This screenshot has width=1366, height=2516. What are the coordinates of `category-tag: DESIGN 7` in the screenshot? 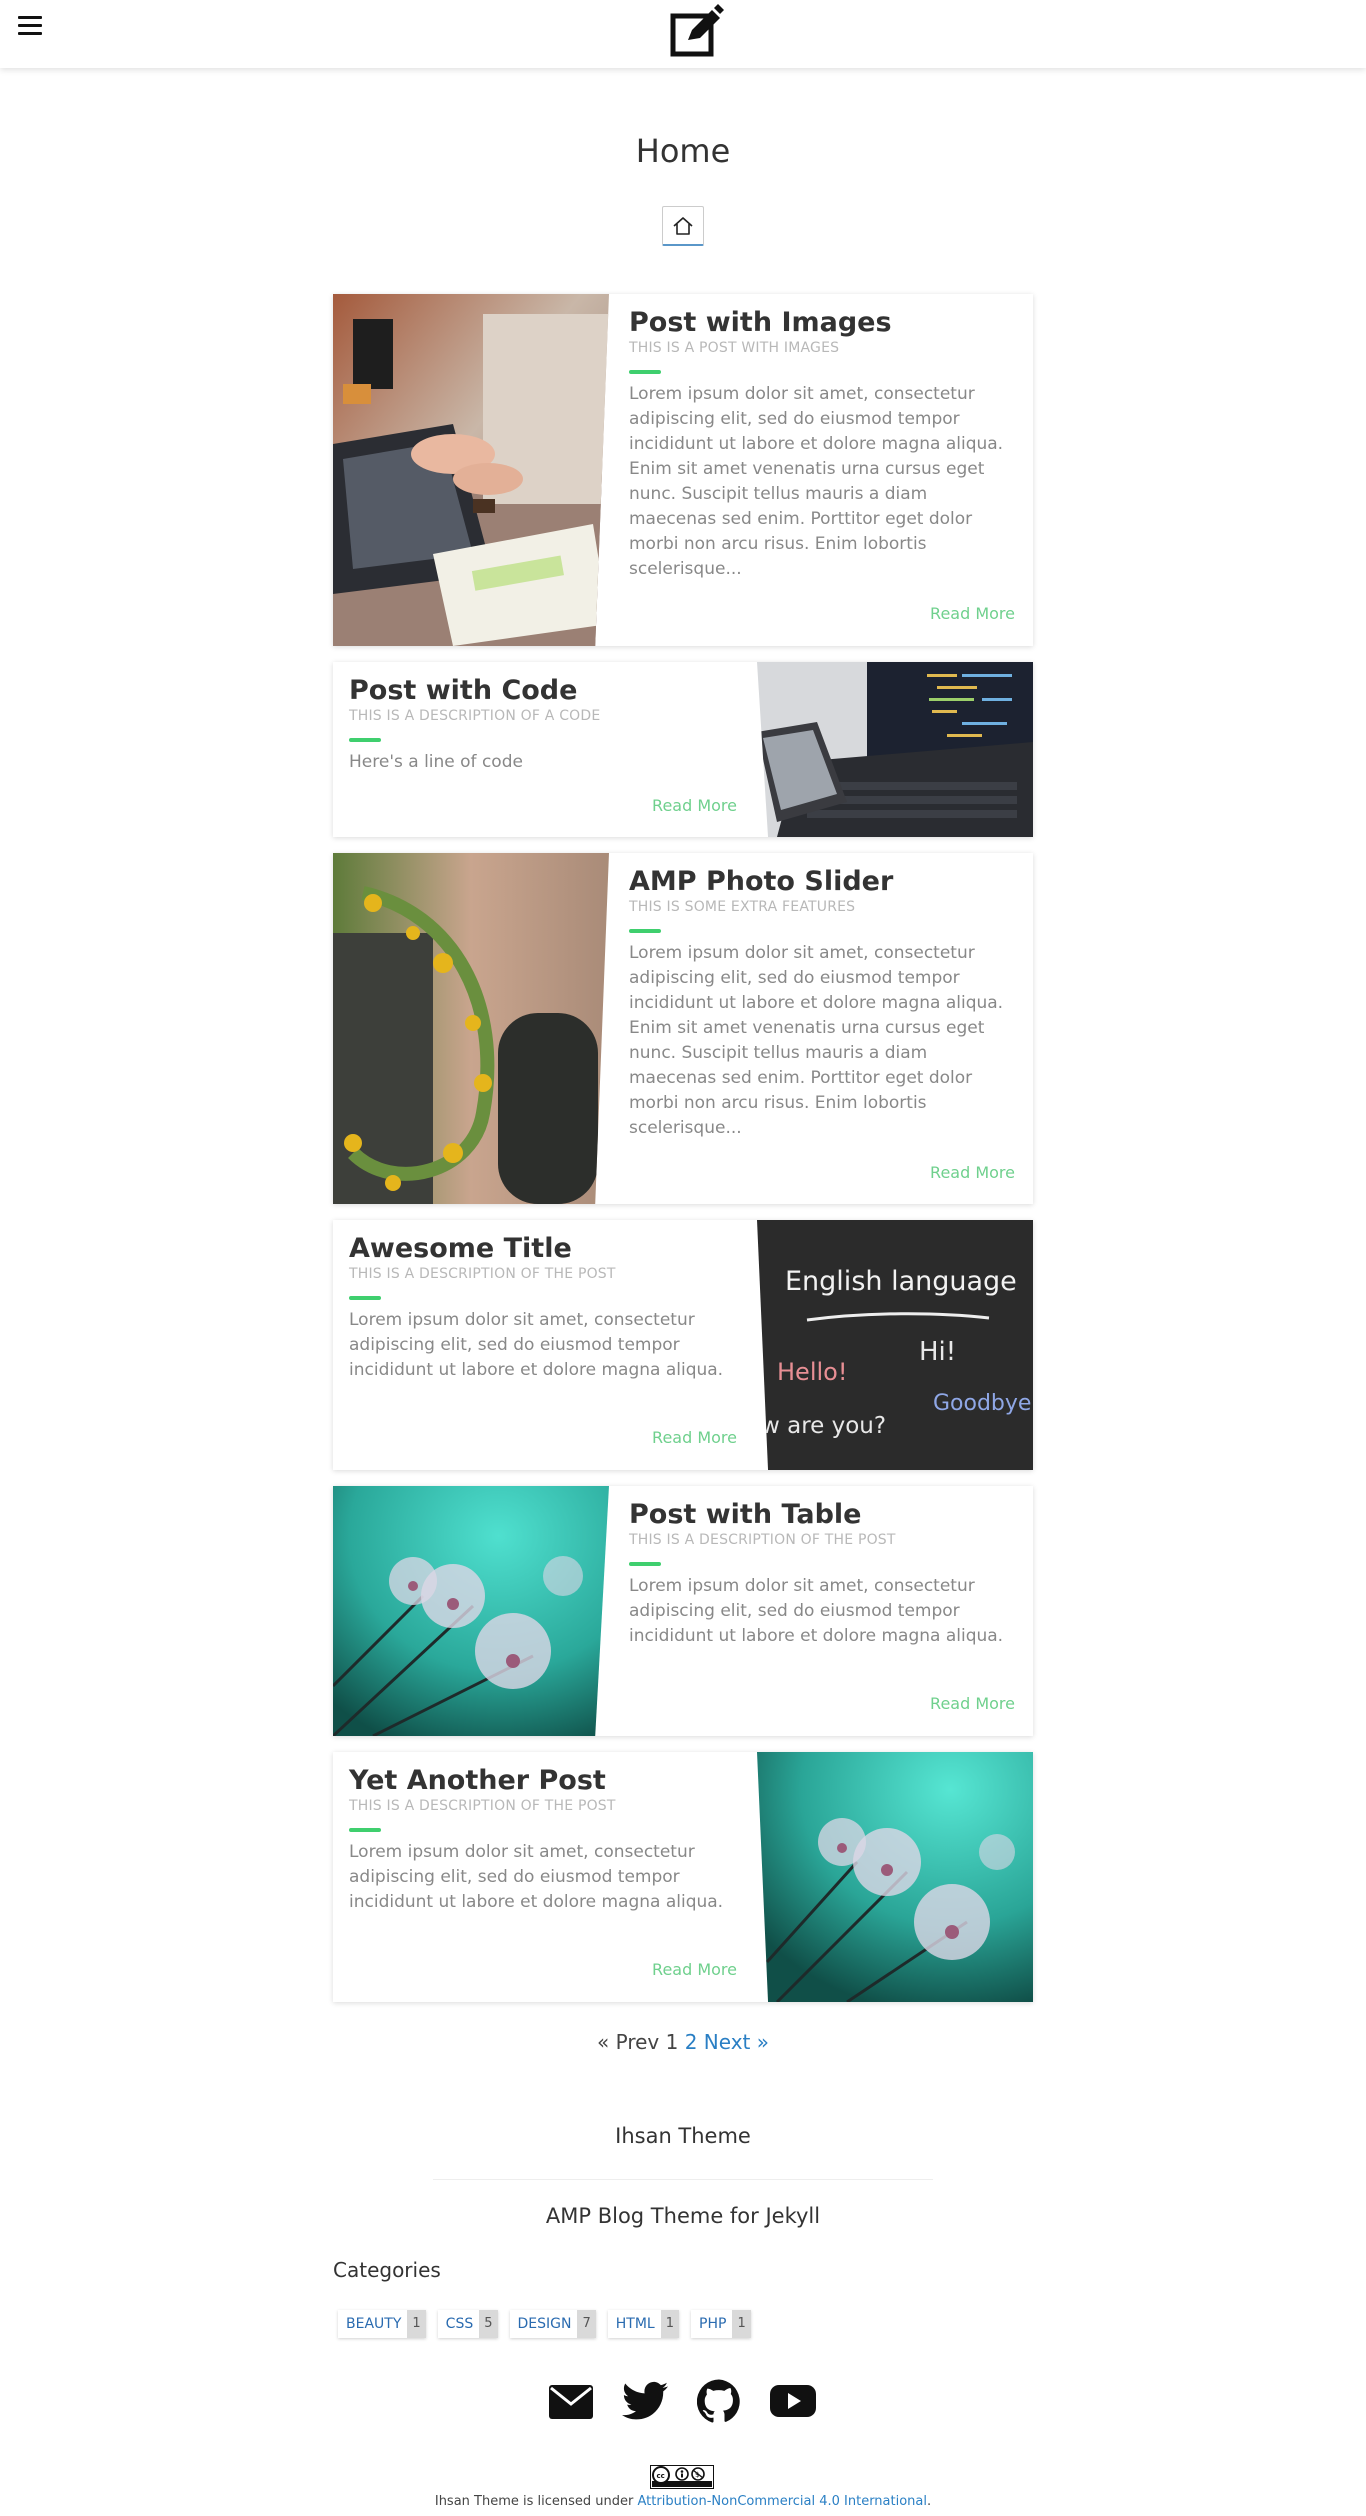 It's located at (552, 2324).